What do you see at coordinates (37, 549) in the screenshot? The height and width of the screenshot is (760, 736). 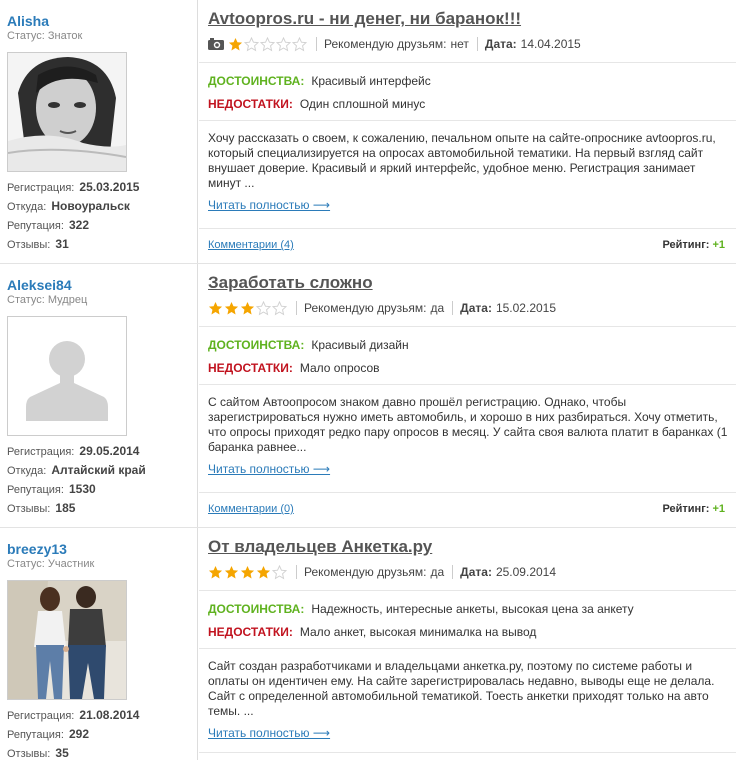 I see `username-link: breezy13` at bounding box center [37, 549].